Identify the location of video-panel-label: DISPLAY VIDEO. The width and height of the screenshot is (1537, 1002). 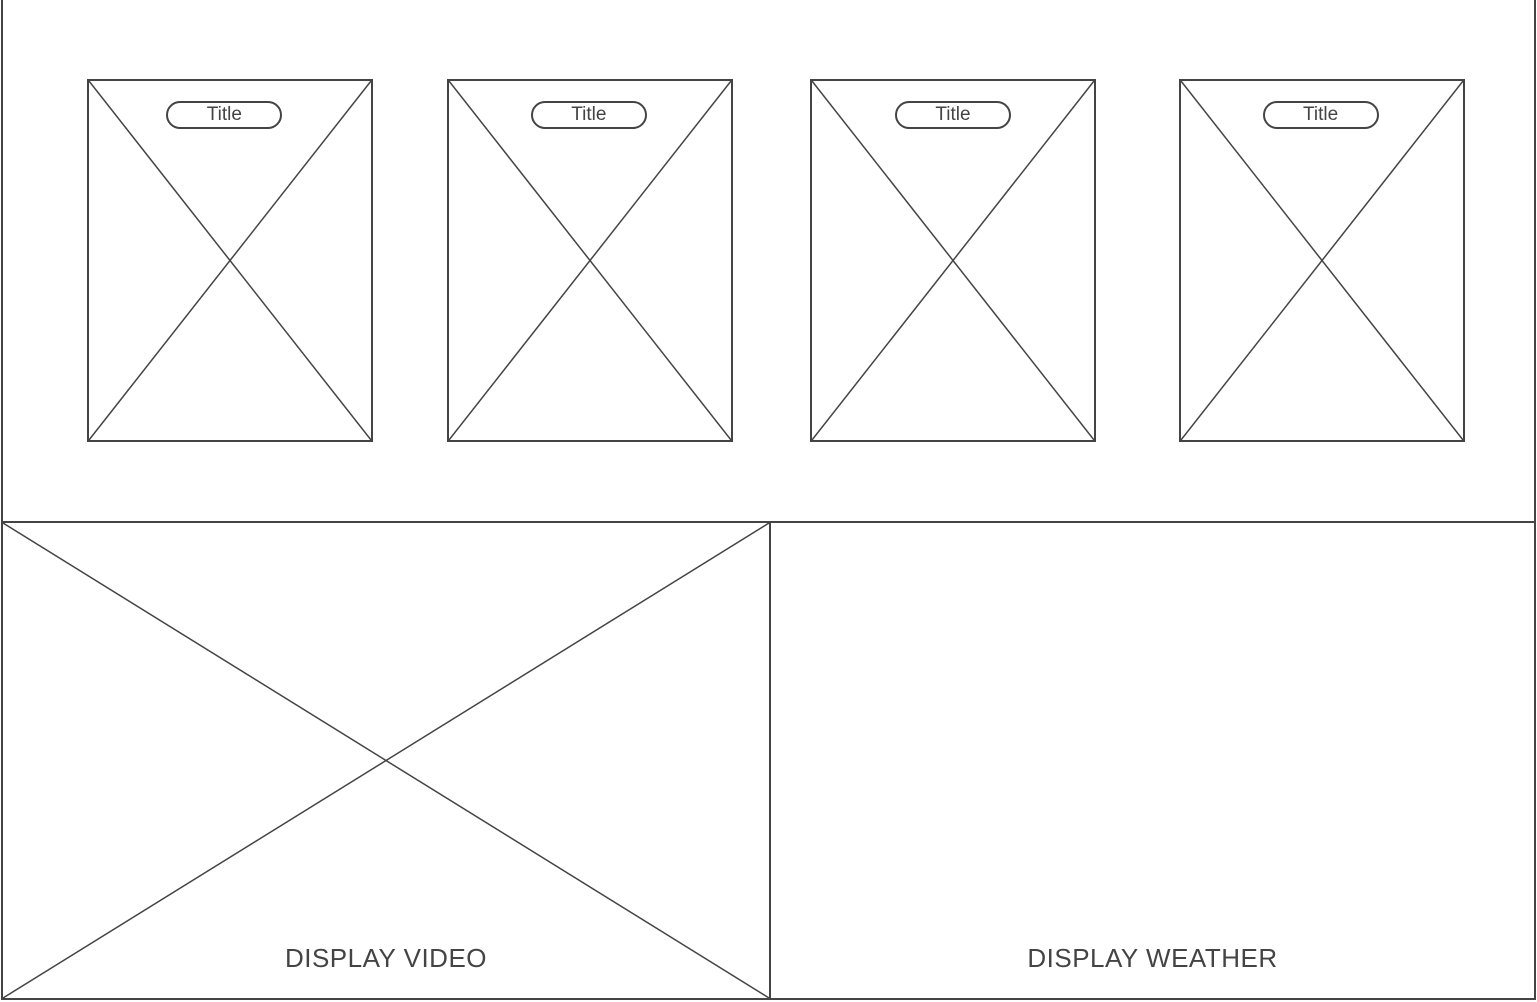
(386, 958).